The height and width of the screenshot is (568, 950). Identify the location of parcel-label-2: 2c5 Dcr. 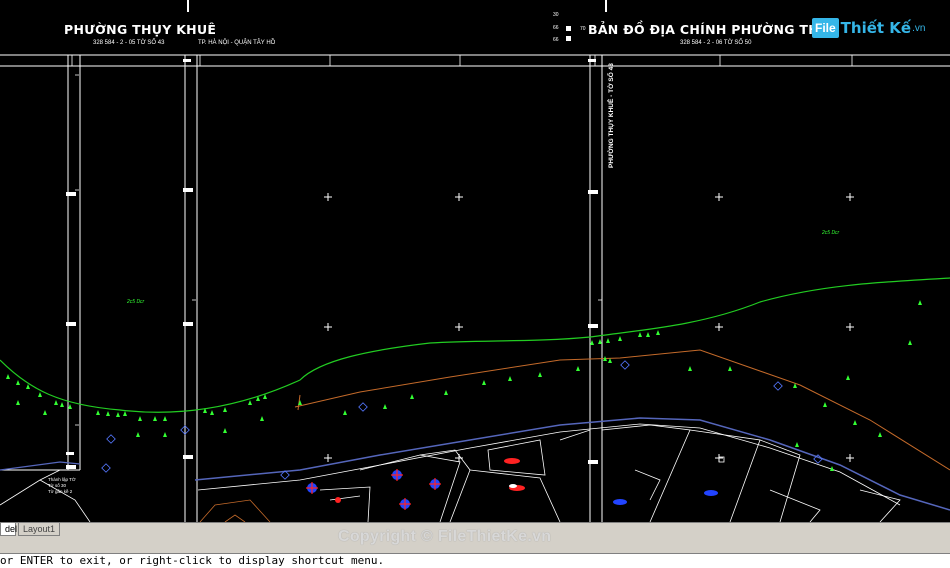
(831, 233).